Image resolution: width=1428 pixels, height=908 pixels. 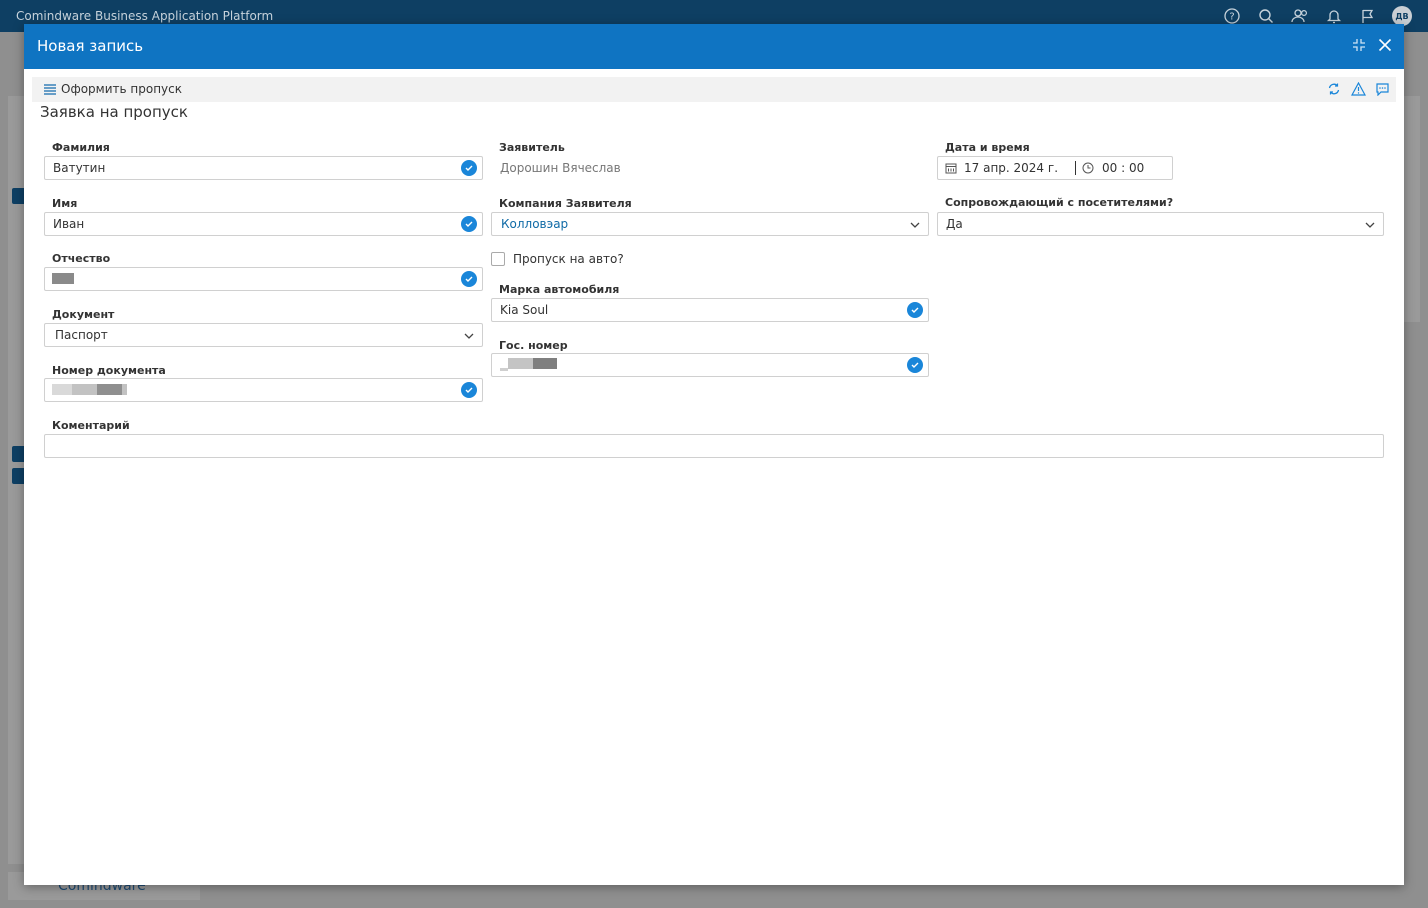 What do you see at coordinates (534, 224) in the screenshot?
I see `company-value: Колловэар` at bounding box center [534, 224].